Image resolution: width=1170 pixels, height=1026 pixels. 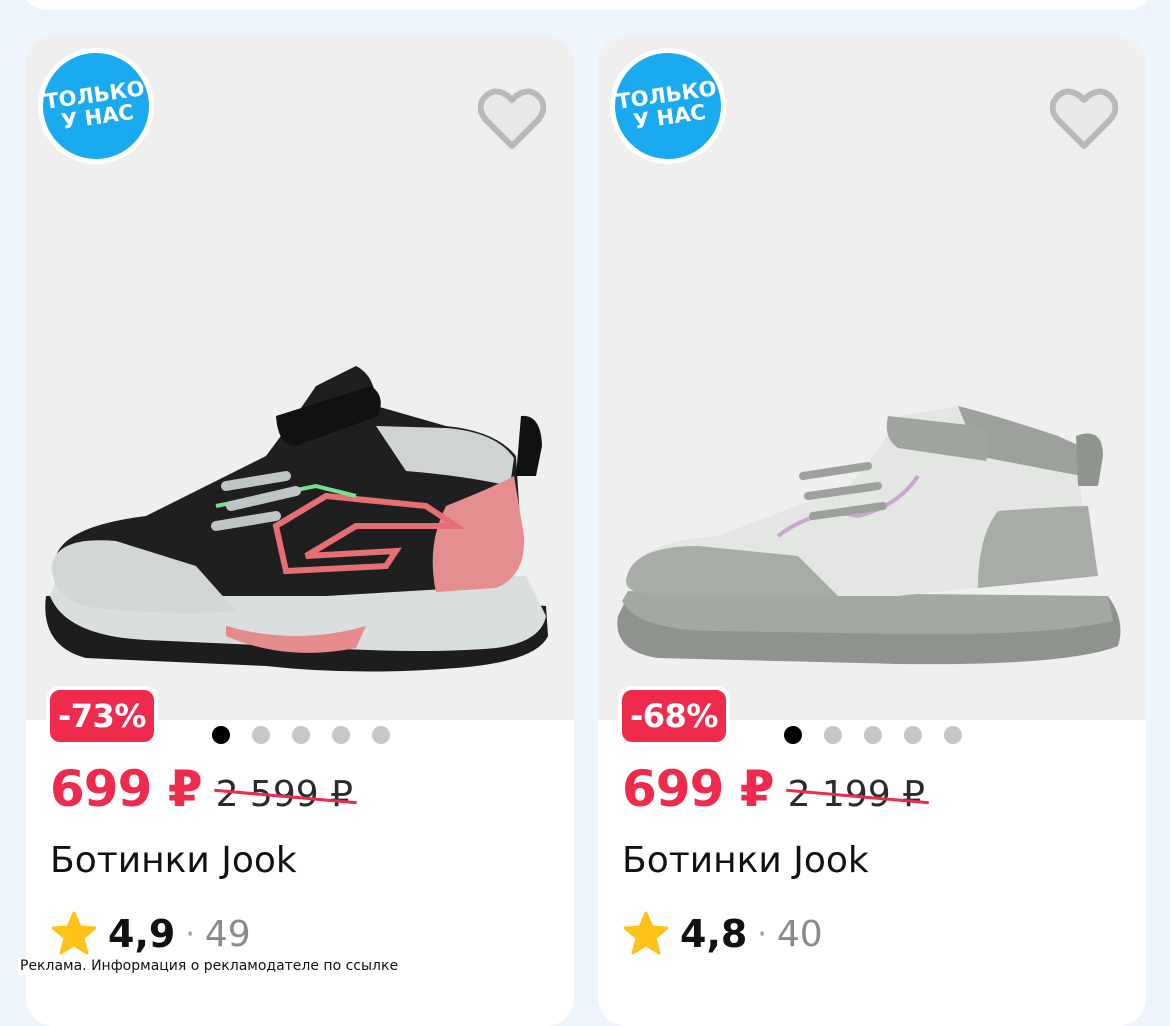 I want to click on old-price: 2 599 ₽, so click(x=285, y=794).